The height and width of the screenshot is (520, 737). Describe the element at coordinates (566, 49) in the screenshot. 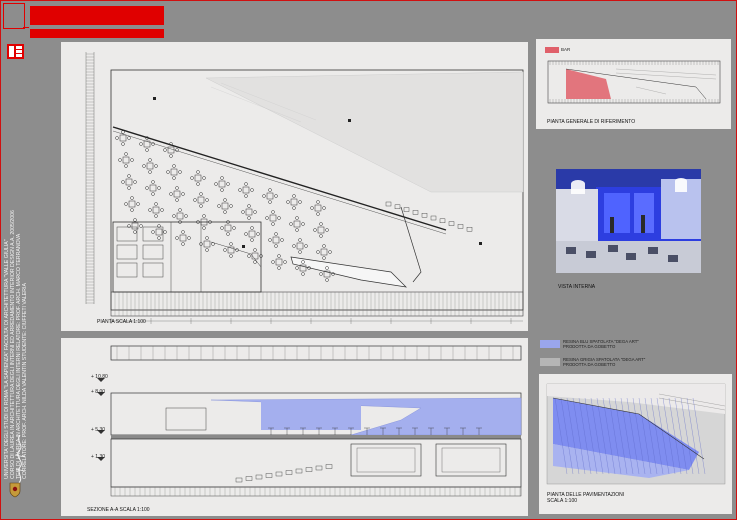

I see `reference-legend-label: BAR` at that location.